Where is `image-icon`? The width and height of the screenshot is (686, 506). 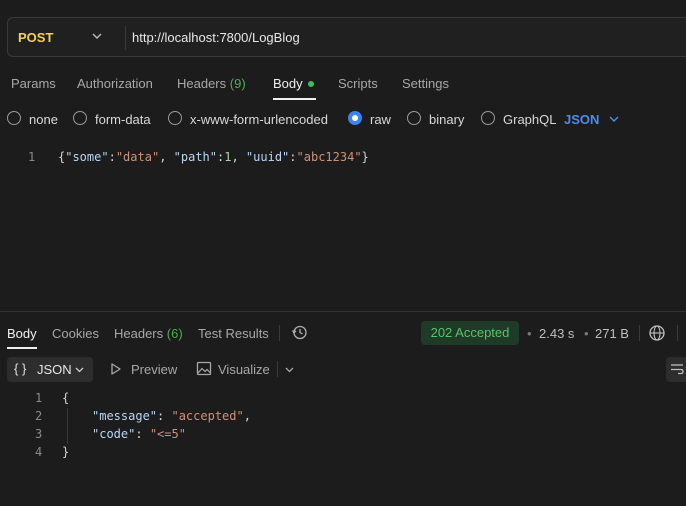
image-icon is located at coordinates (204, 368).